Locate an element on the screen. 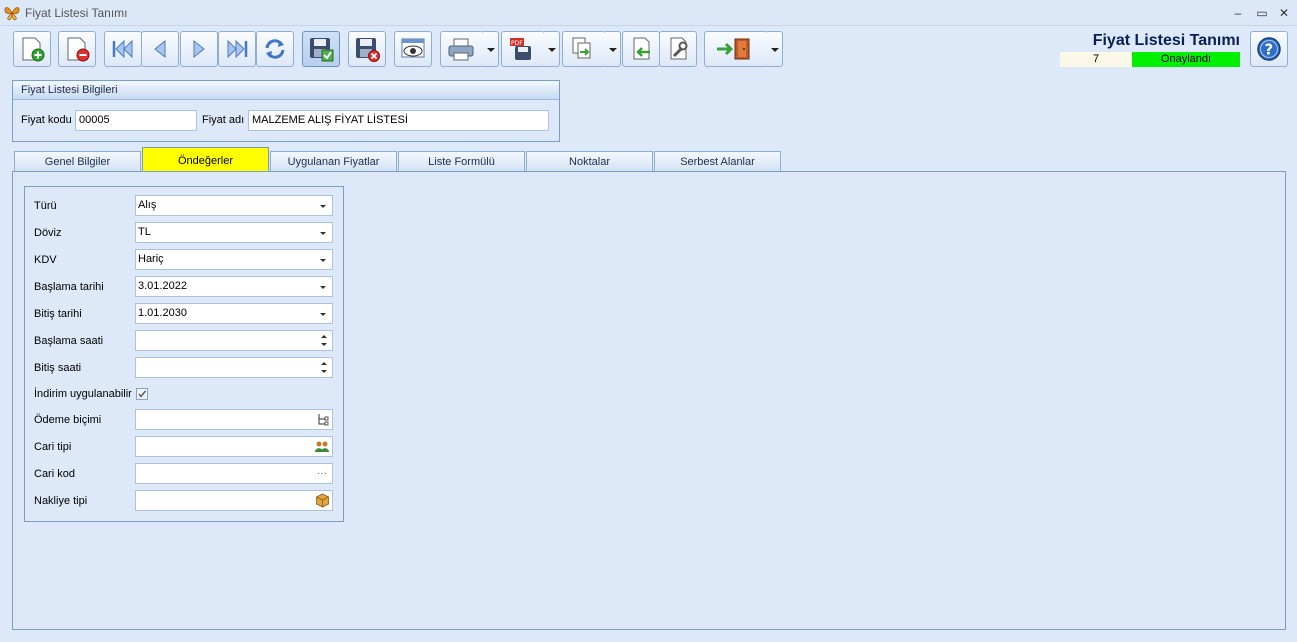  preview-icon is located at coordinates (413, 48).